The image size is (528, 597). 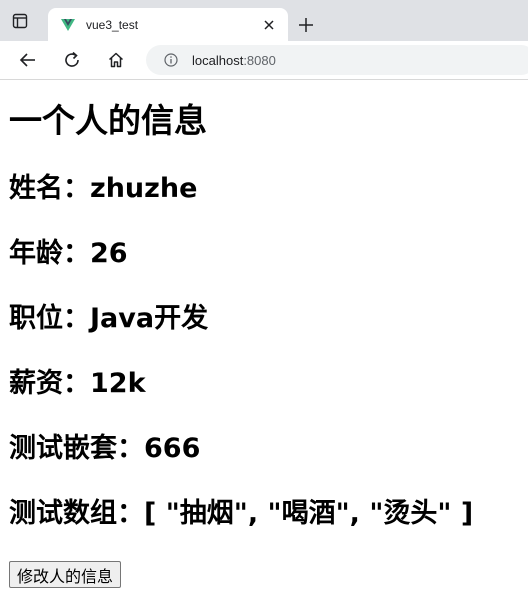 I want to click on close-tab-icon, so click(x=269, y=25).